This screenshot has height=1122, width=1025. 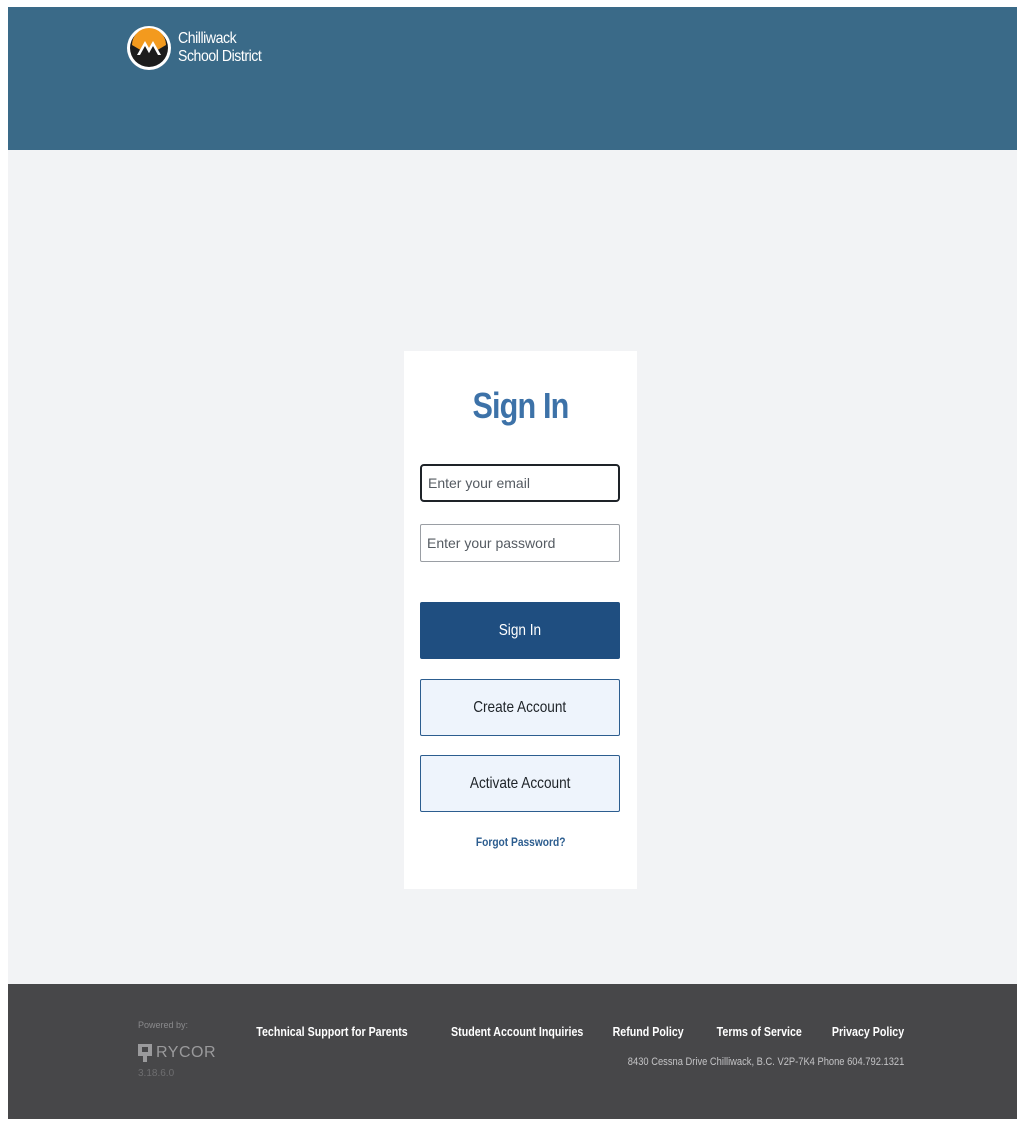 I want to click on footer-link-refund-policy: Refund Policy, so click(x=648, y=1031).